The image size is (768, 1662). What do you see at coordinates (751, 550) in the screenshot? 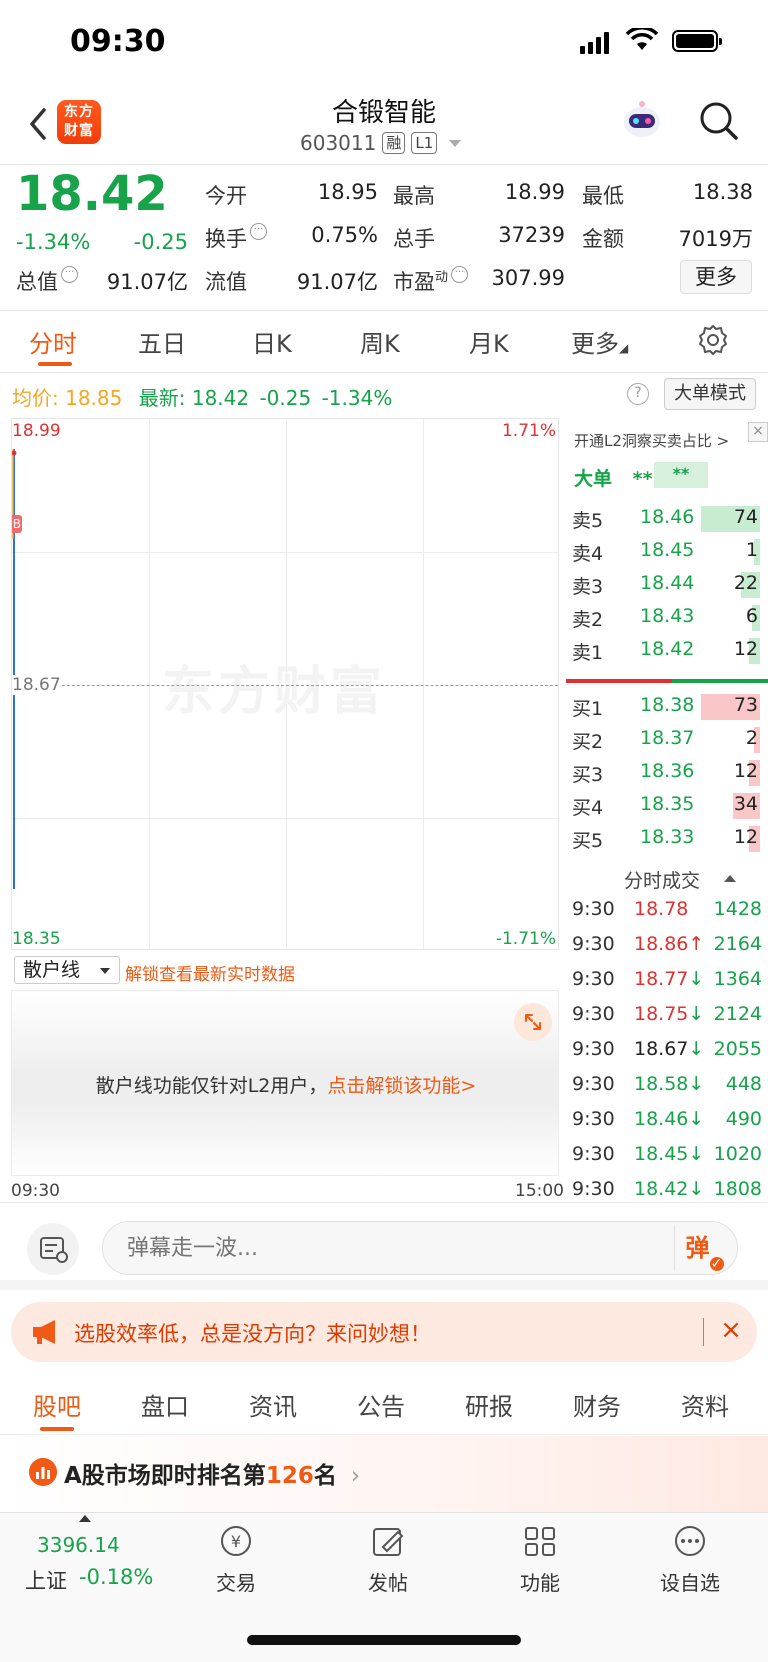
I see `level-volume: 1` at bounding box center [751, 550].